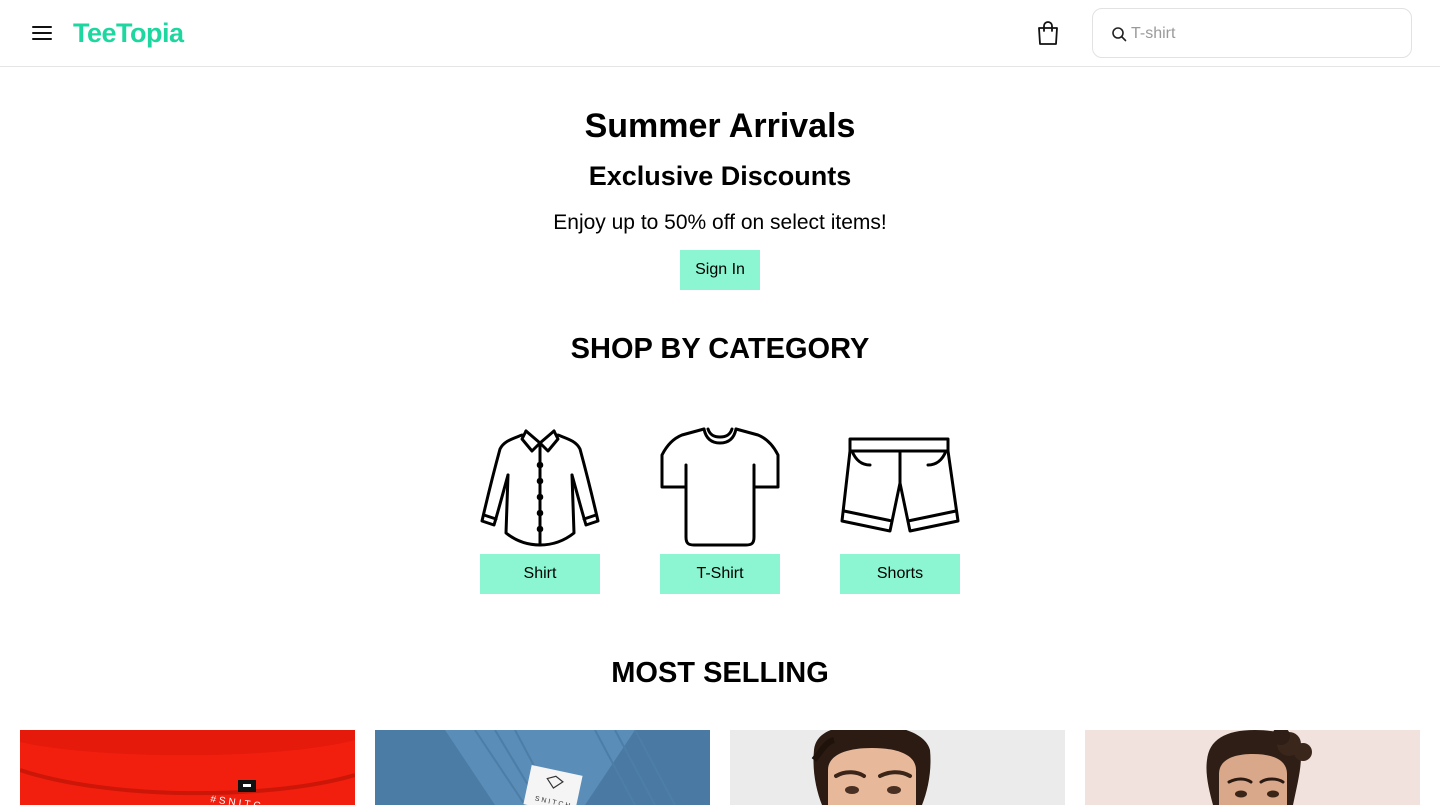 This screenshot has width=1440, height=805. Describe the element at coordinates (42, 33) in the screenshot. I see `hamburger-menu-icon` at that location.